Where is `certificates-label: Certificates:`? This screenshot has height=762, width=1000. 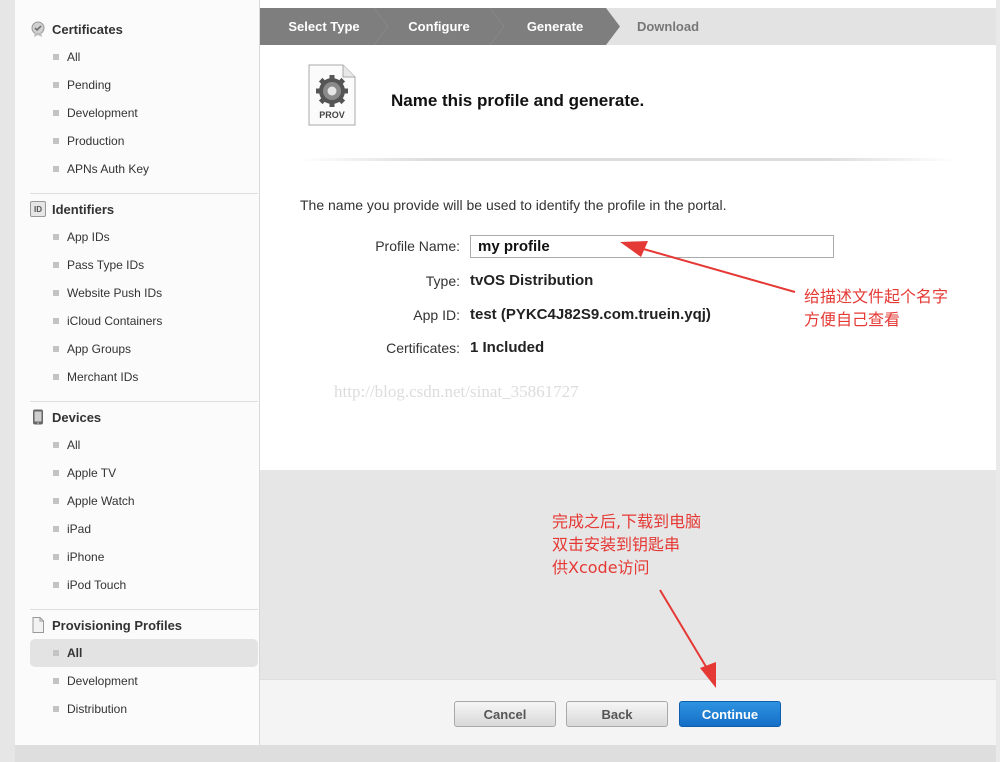 certificates-label: Certificates: is located at coordinates (423, 348).